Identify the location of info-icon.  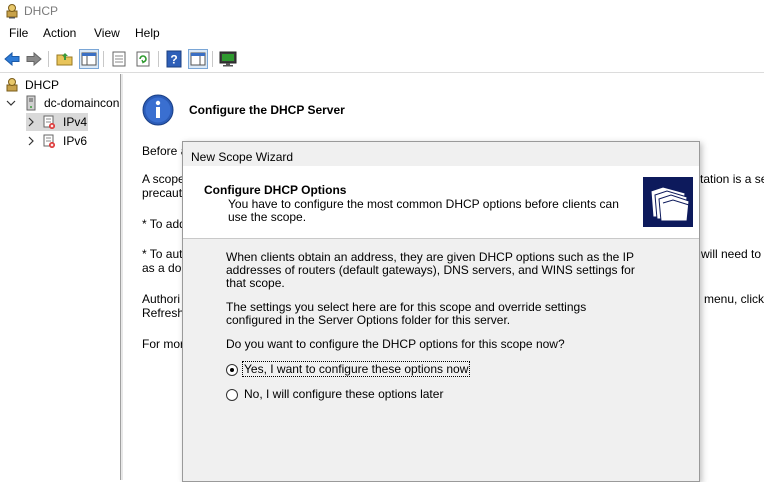
(158, 110).